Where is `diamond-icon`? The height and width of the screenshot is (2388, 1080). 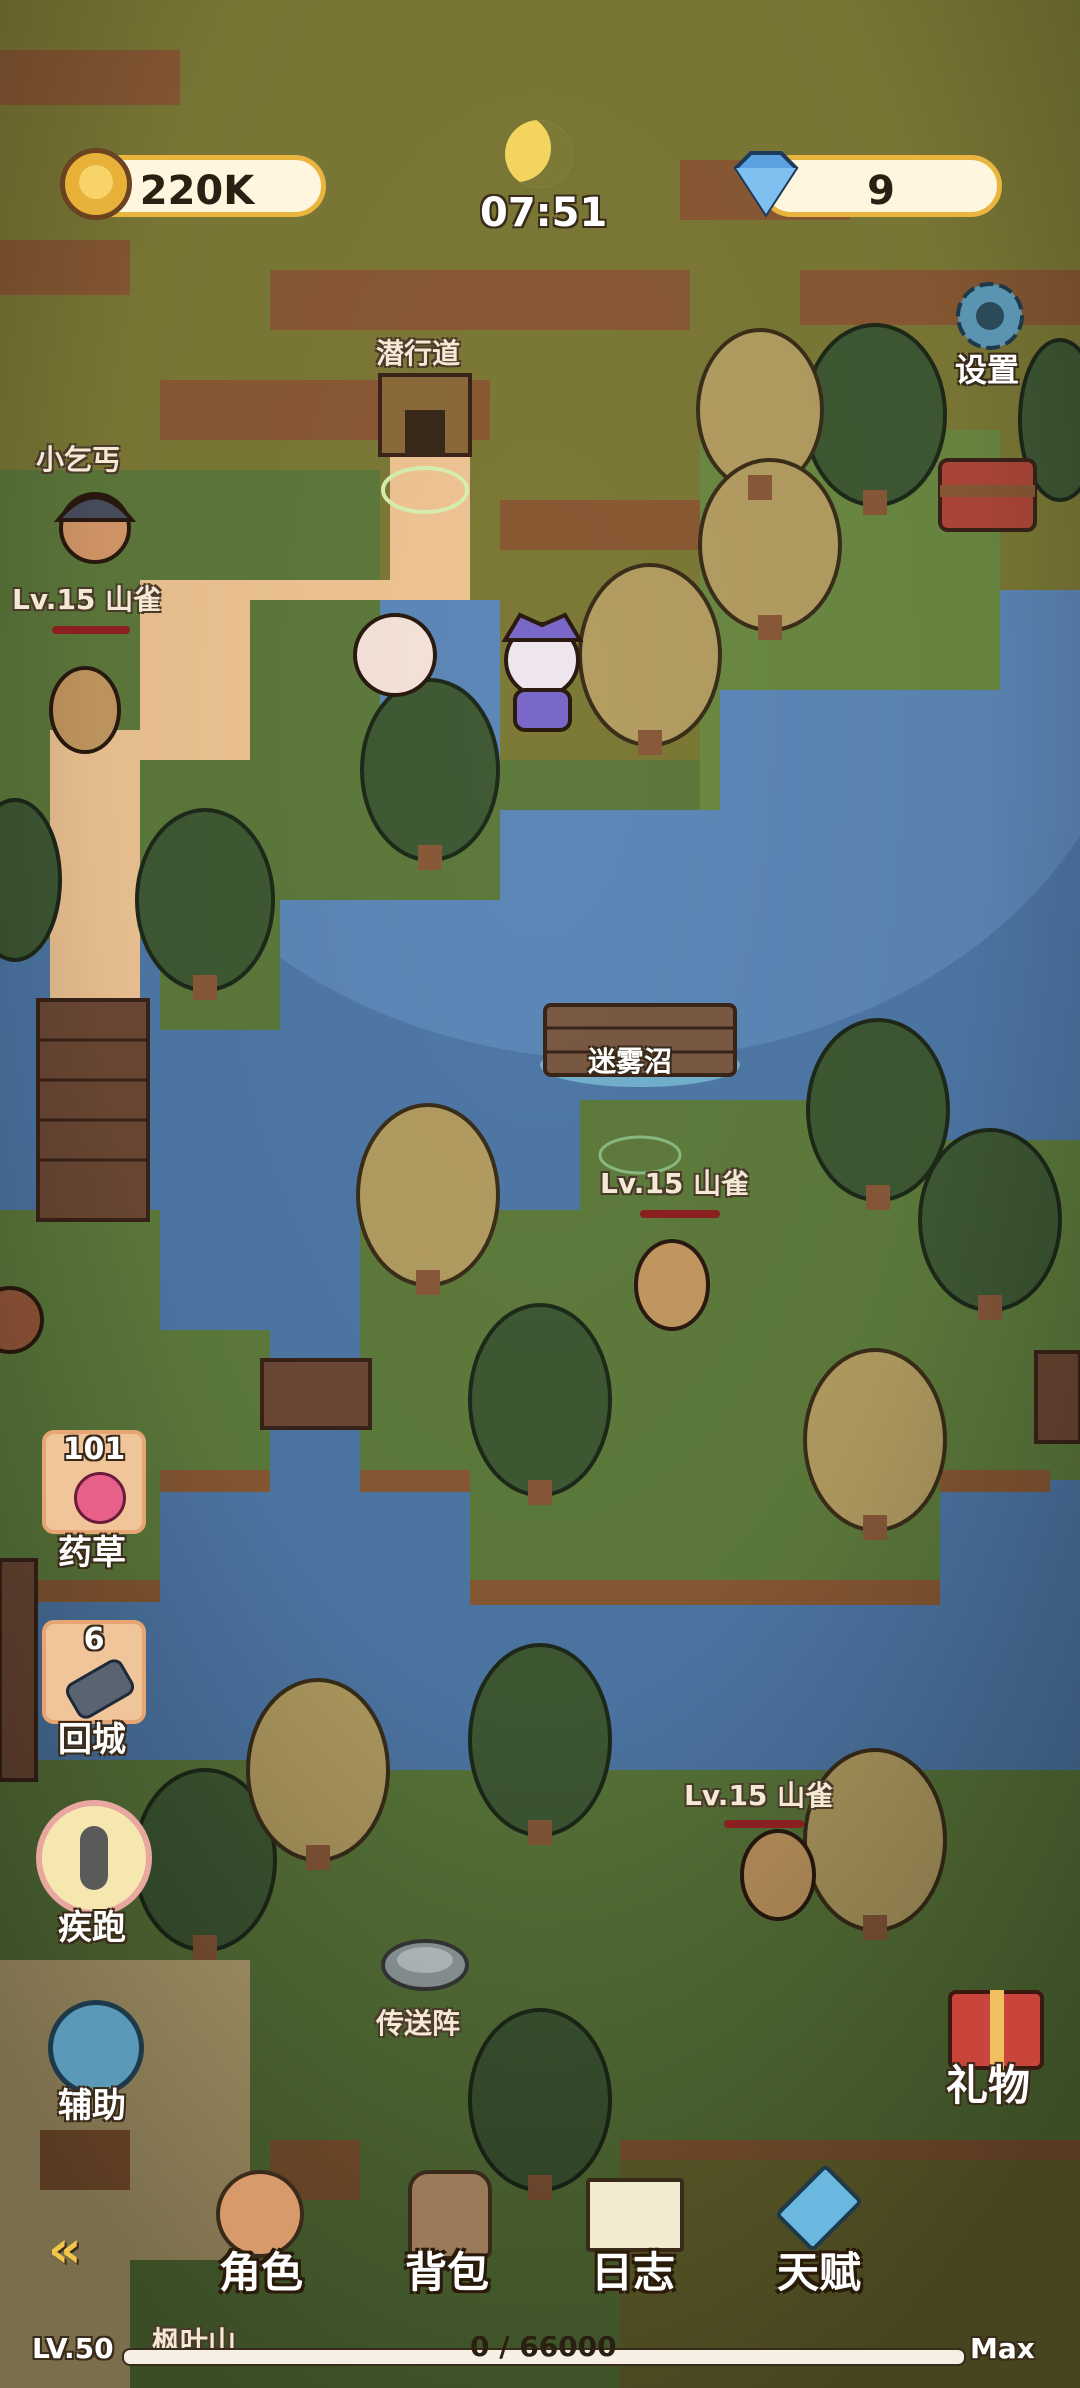 diamond-icon is located at coordinates (766, 184).